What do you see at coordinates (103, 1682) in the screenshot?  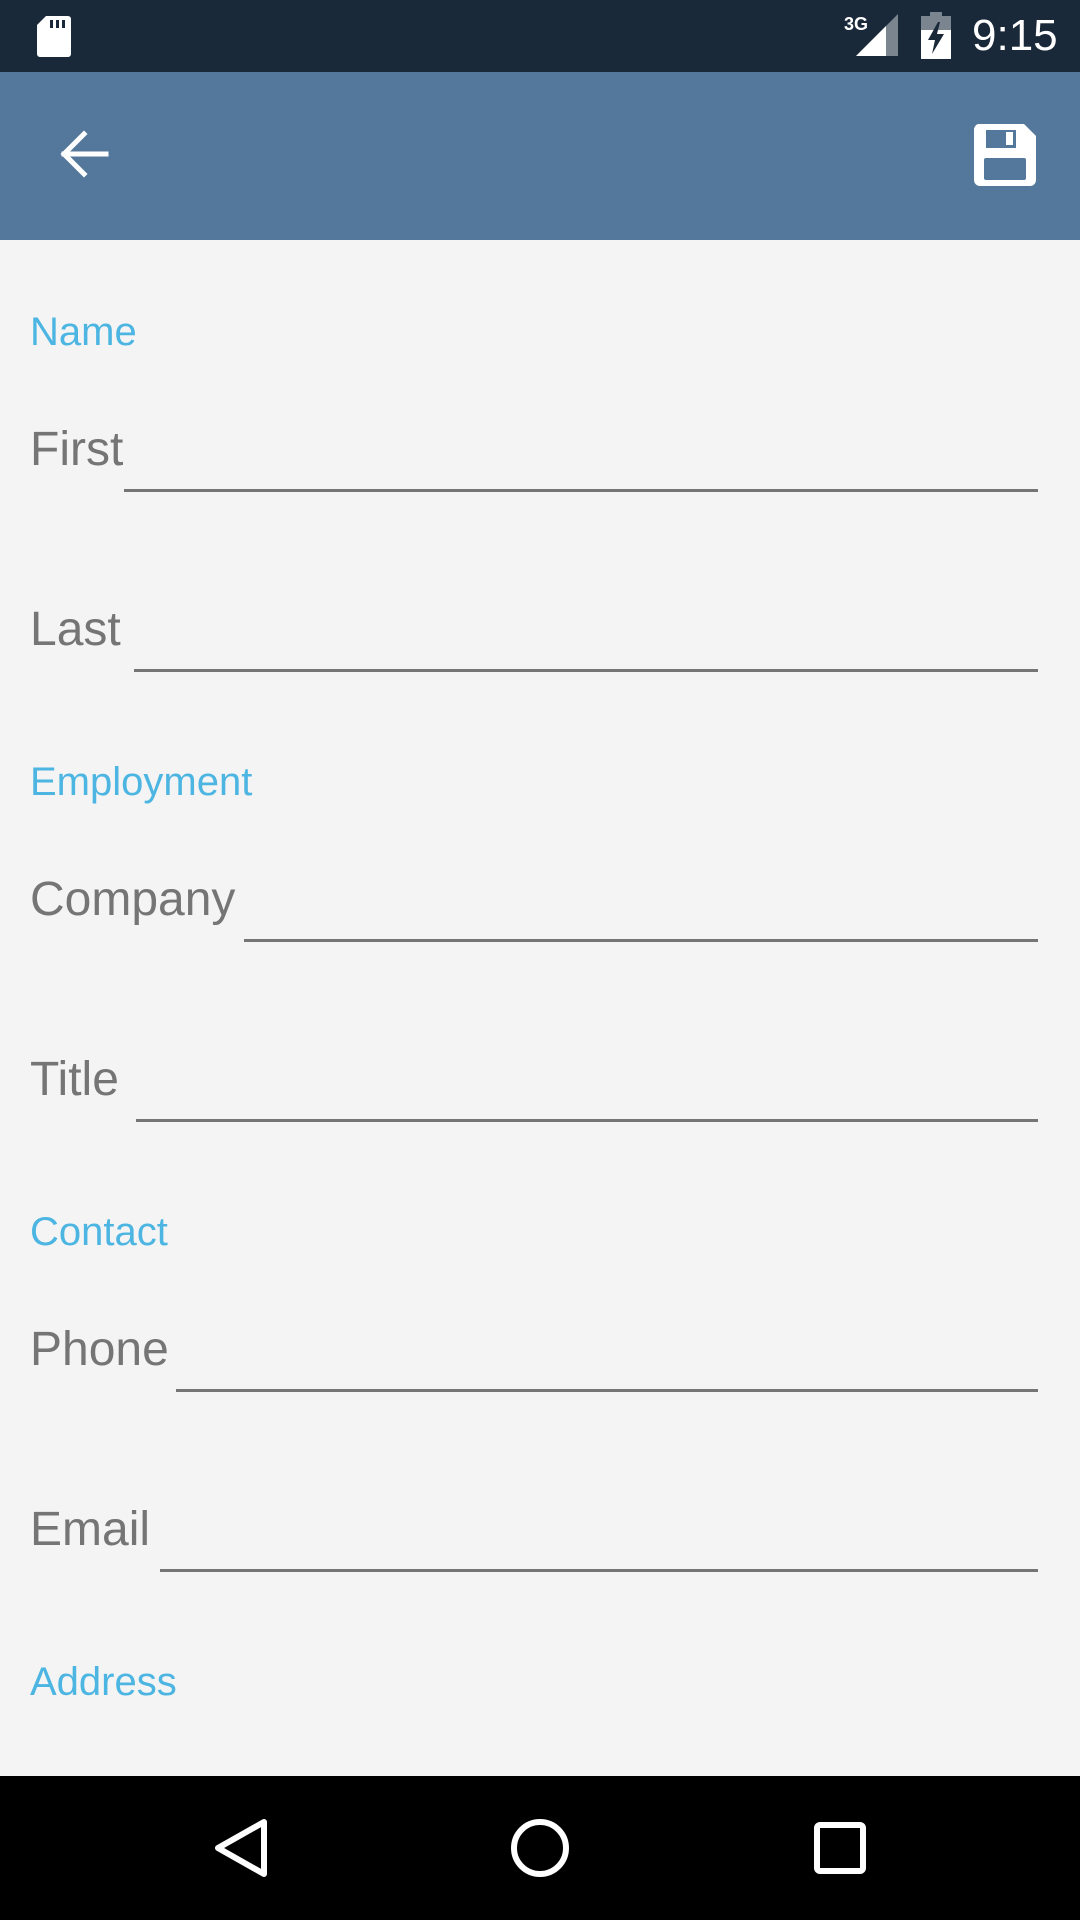 I see `section-header-address: Address` at bounding box center [103, 1682].